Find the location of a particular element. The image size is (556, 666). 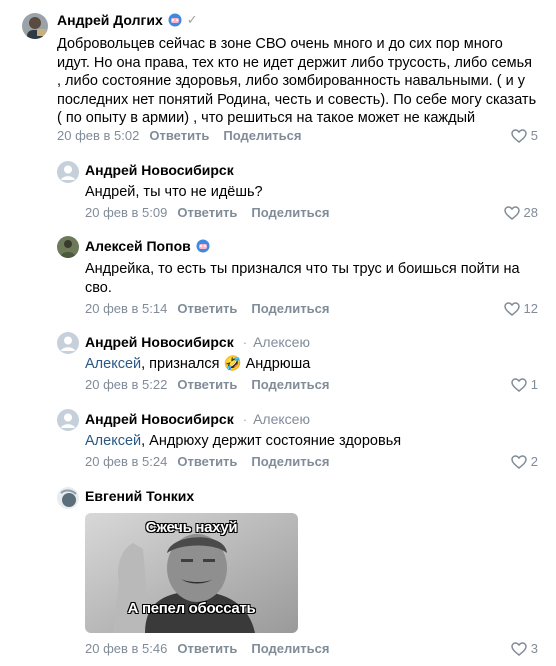

author-line: Андрей Долгих ✓ is located at coordinates (127, 20).